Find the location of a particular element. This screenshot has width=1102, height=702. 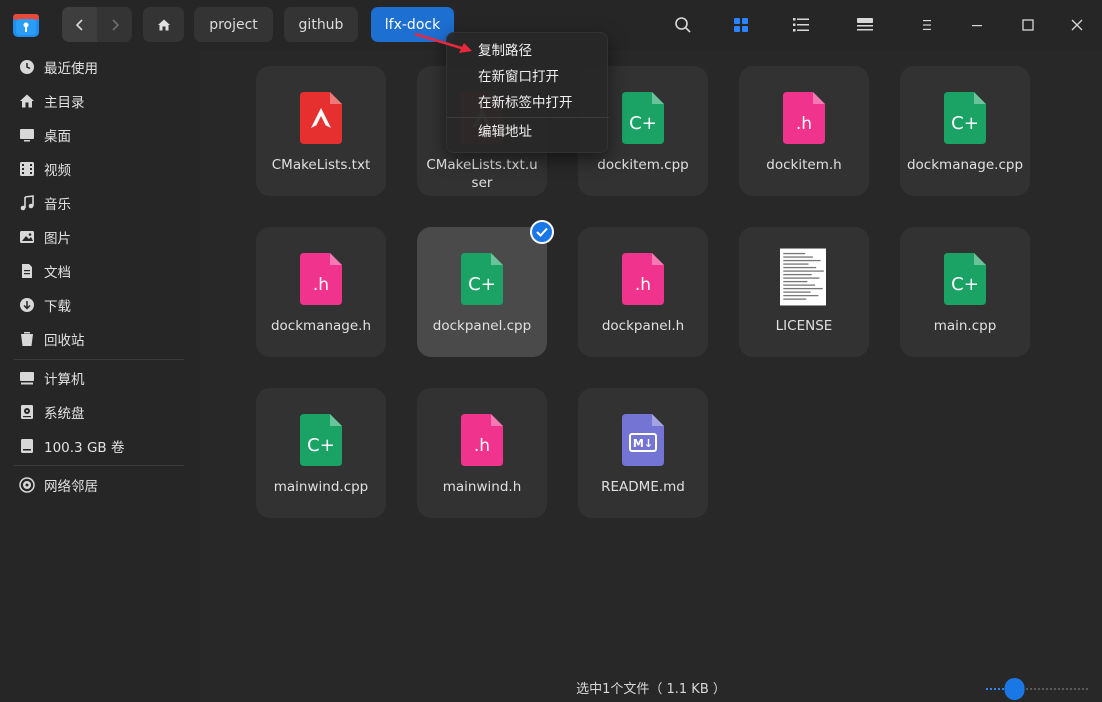

breadcrumb-project: project is located at coordinates (233, 24).